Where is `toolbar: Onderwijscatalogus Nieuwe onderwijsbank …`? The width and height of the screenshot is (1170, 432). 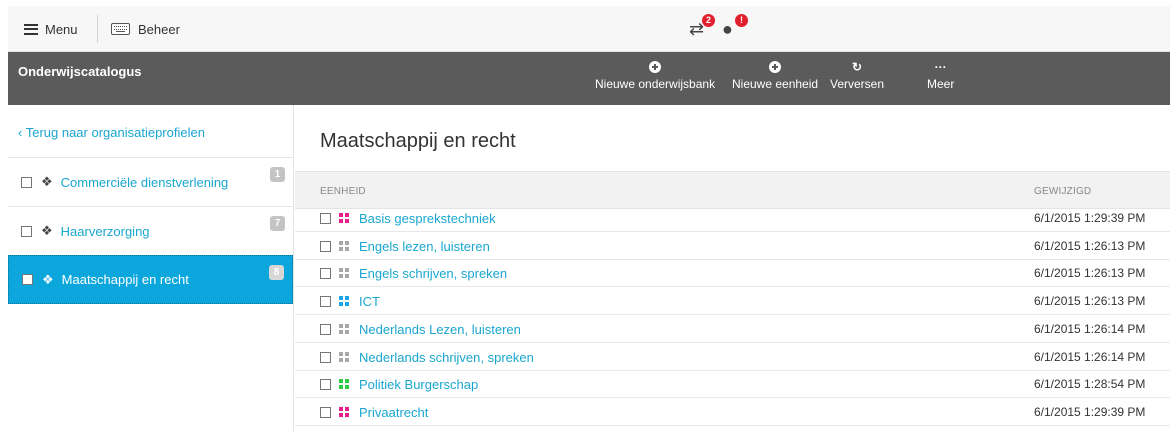 toolbar: Onderwijscatalogus Nieuwe onderwijsbank … is located at coordinates (589, 78).